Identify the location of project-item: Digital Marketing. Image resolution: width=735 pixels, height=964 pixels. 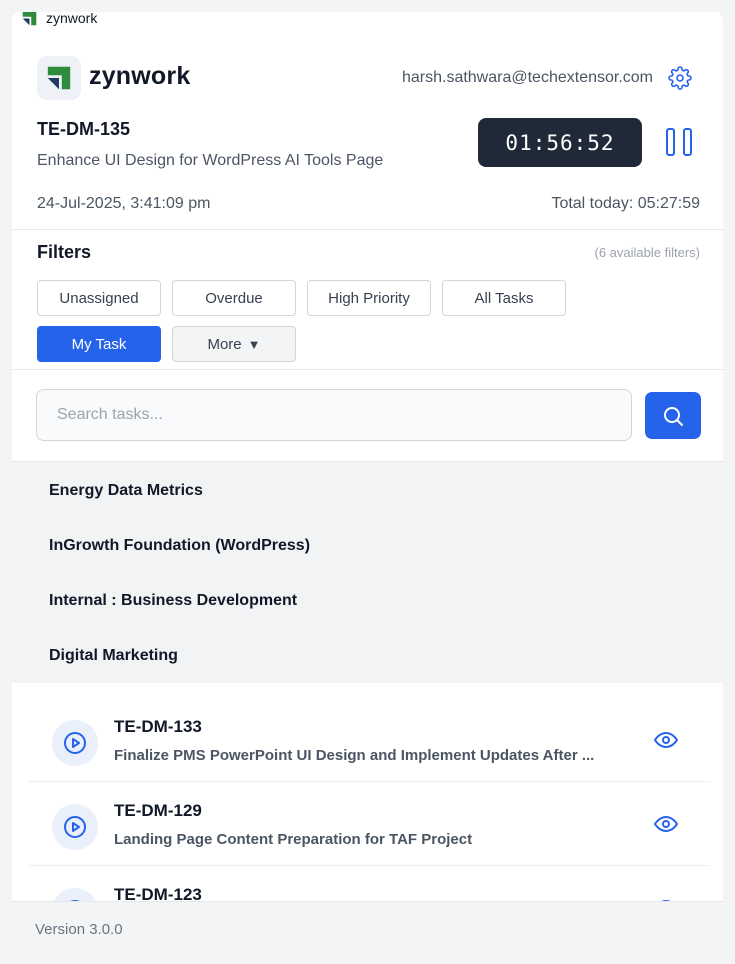
(113, 656).